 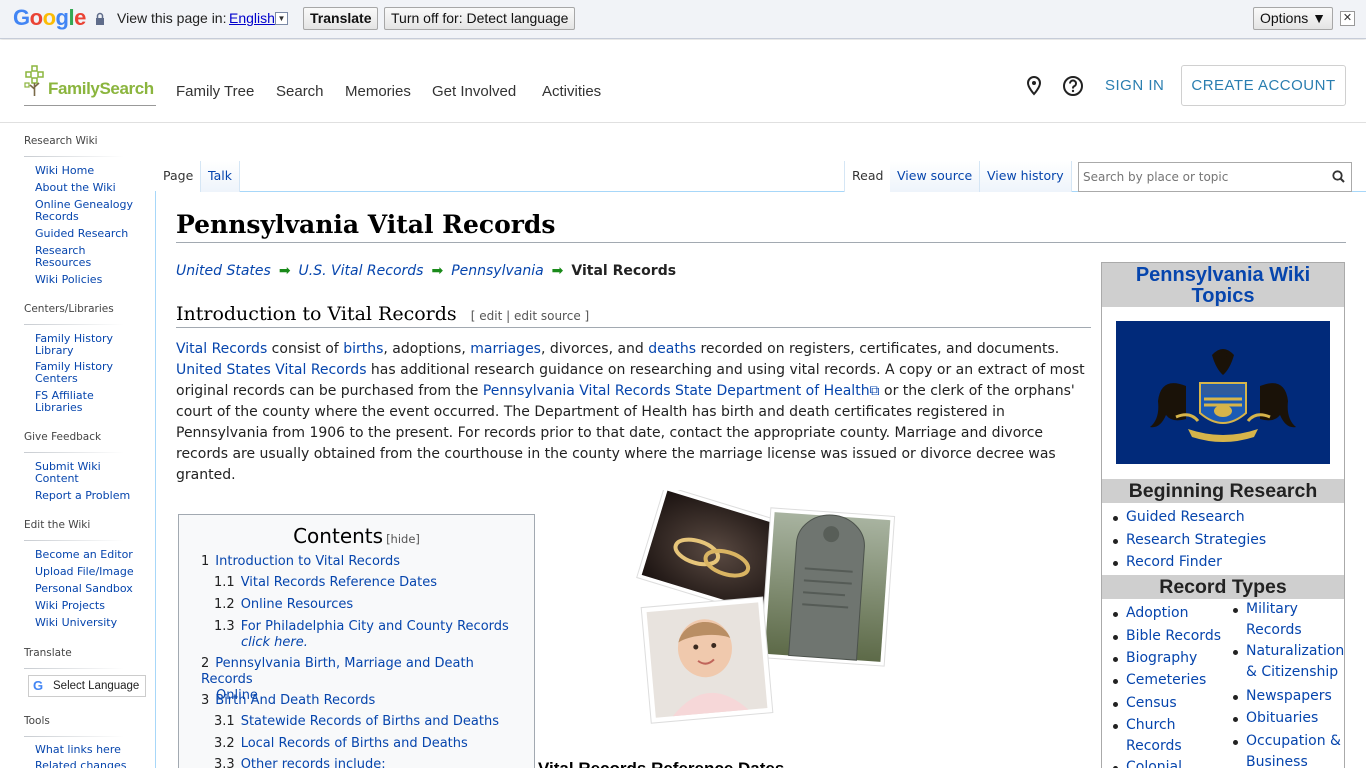 What do you see at coordinates (221, 349) in the screenshot?
I see `intro-link: Vital Records` at bounding box center [221, 349].